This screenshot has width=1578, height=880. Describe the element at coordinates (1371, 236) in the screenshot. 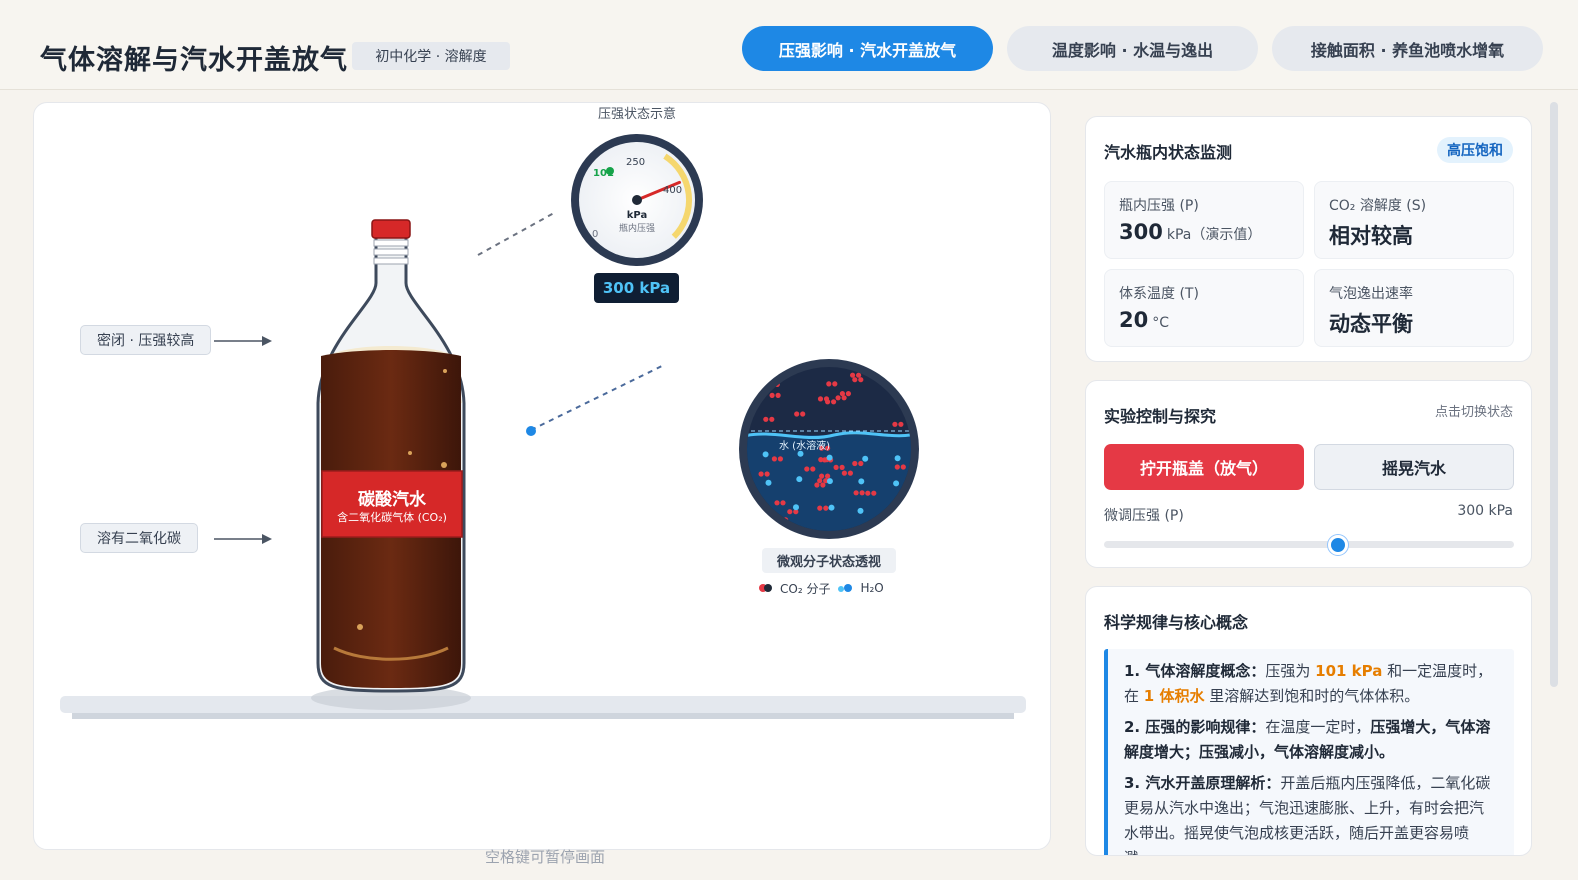

I see `metric-value: 相对较高` at that location.